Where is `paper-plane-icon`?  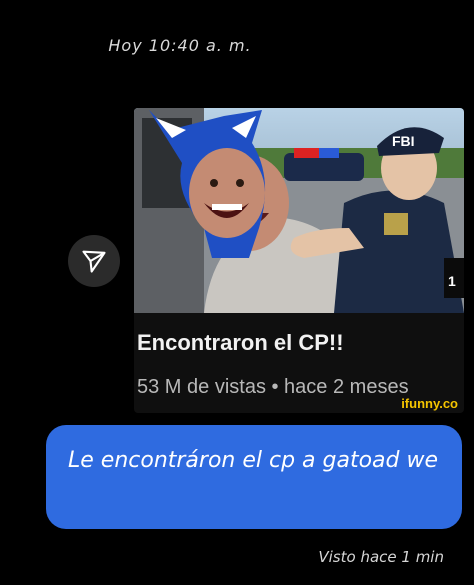
paper-plane-icon is located at coordinates (94, 261).